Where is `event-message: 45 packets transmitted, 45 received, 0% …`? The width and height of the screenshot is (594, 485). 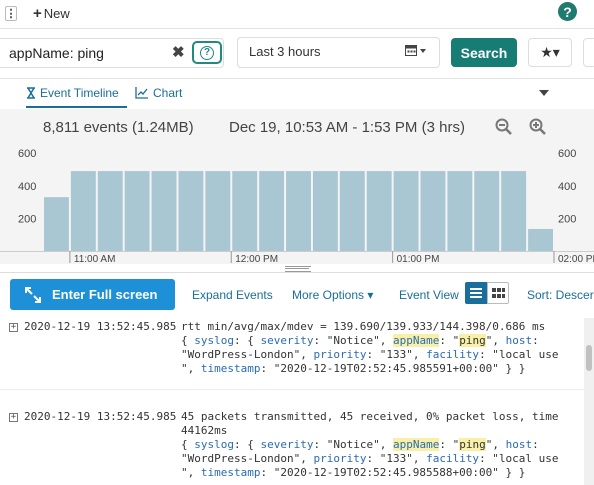
event-message: 45 packets transmitted, 45 received, 0% … is located at coordinates (370, 416).